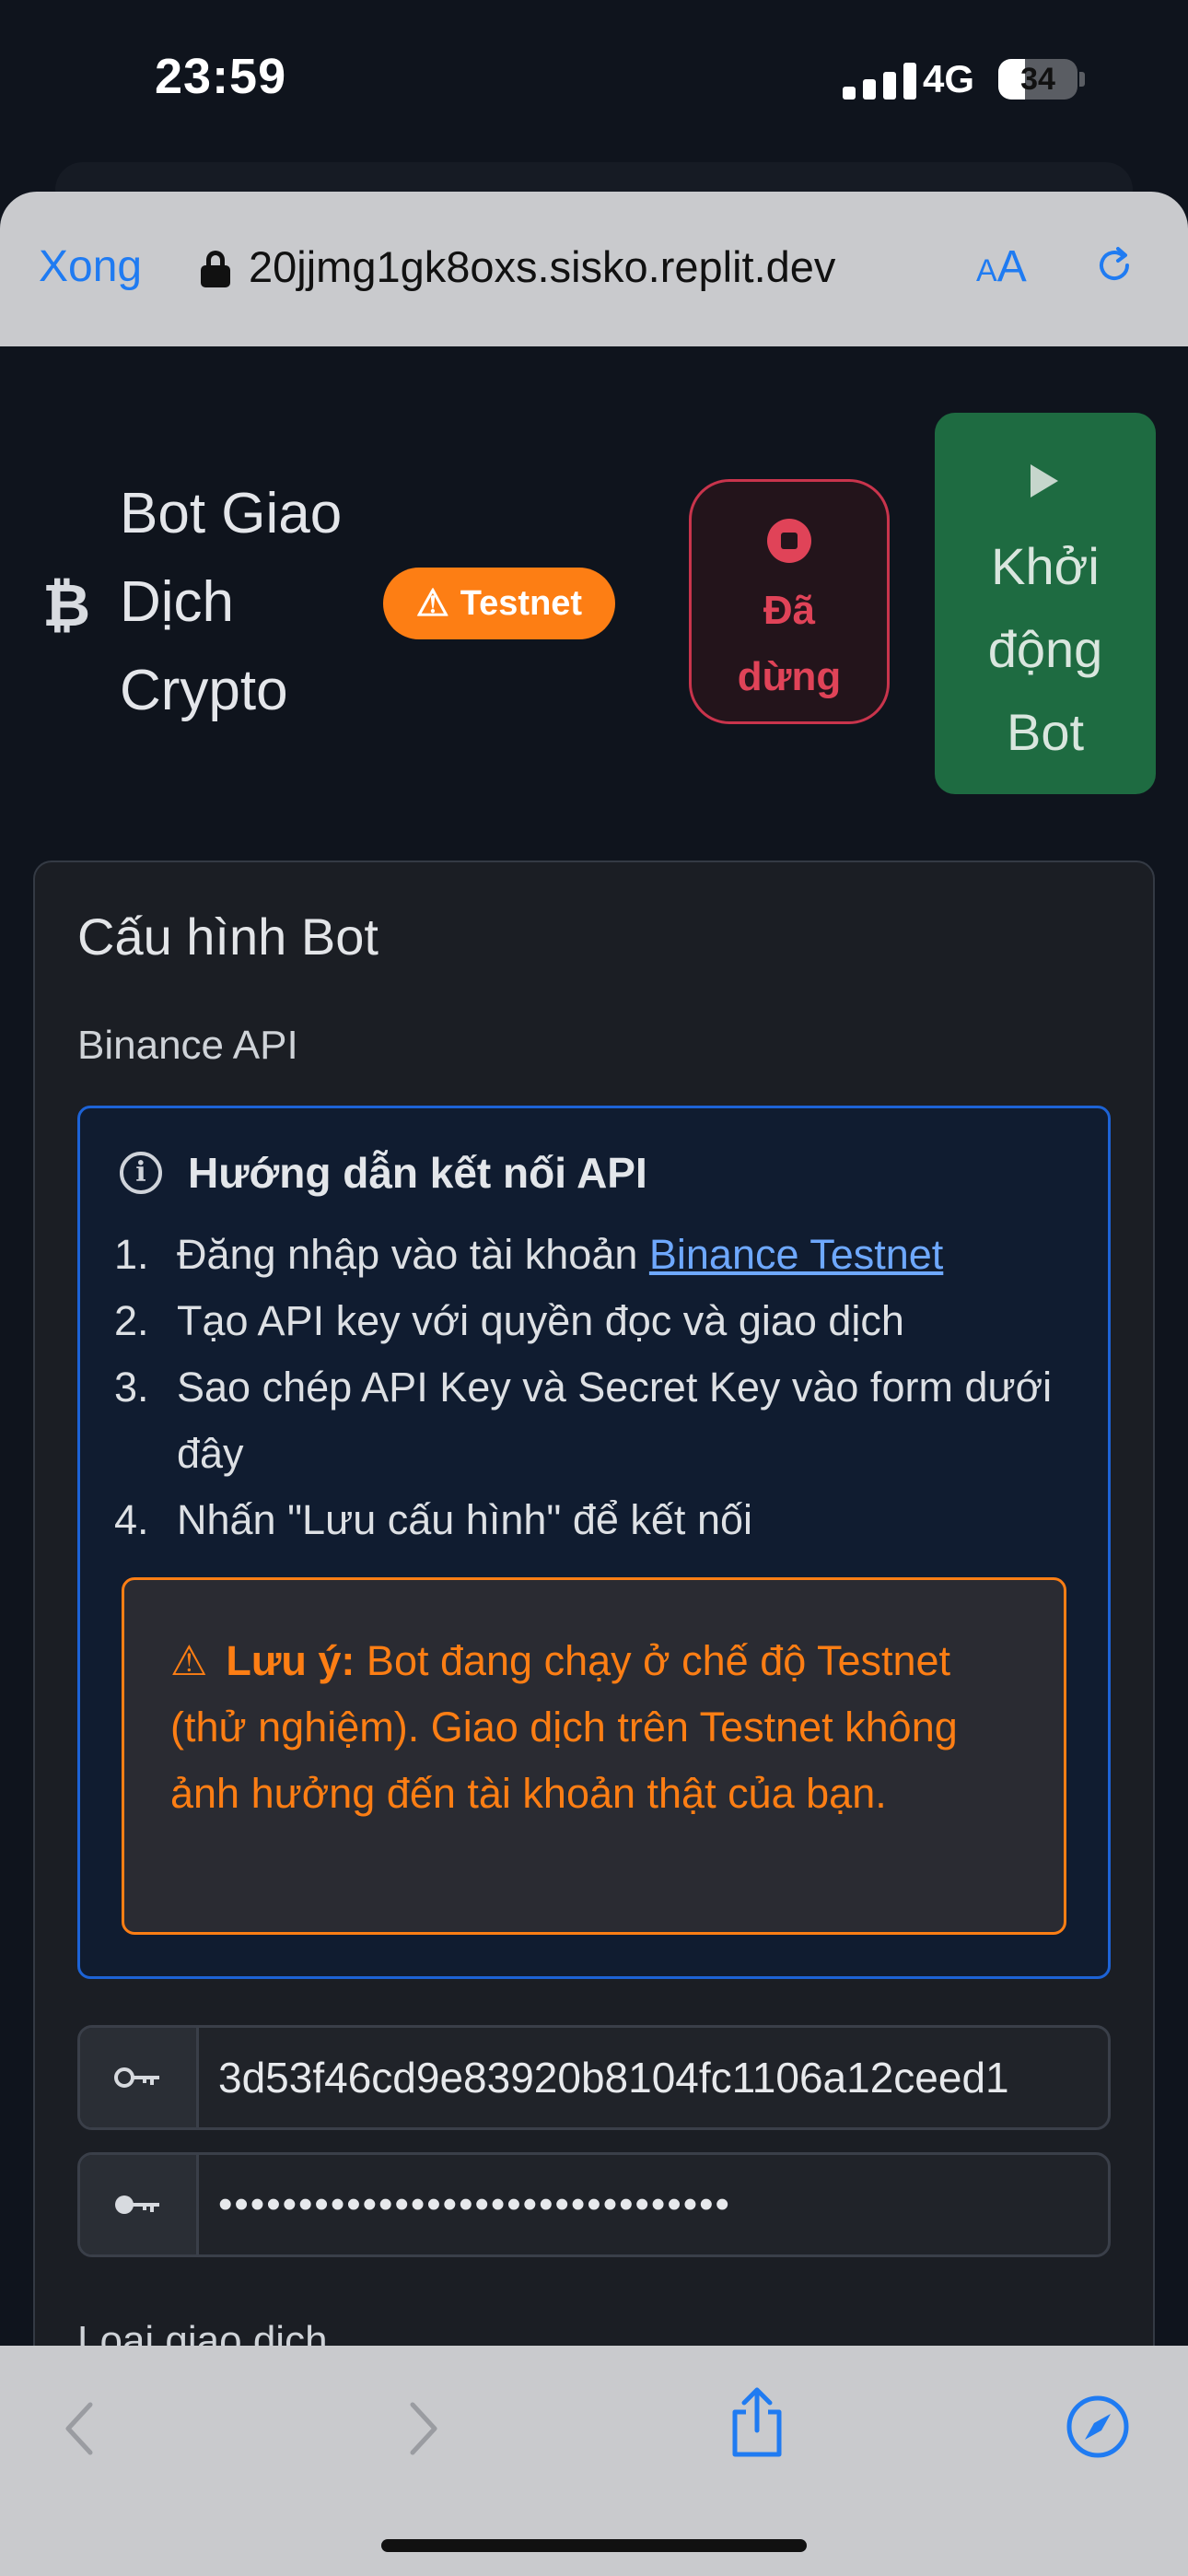 Image resolution: width=1188 pixels, height=2576 pixels. I want to click on testnet-badge: ⚠ Testnet, so click(499, 603).